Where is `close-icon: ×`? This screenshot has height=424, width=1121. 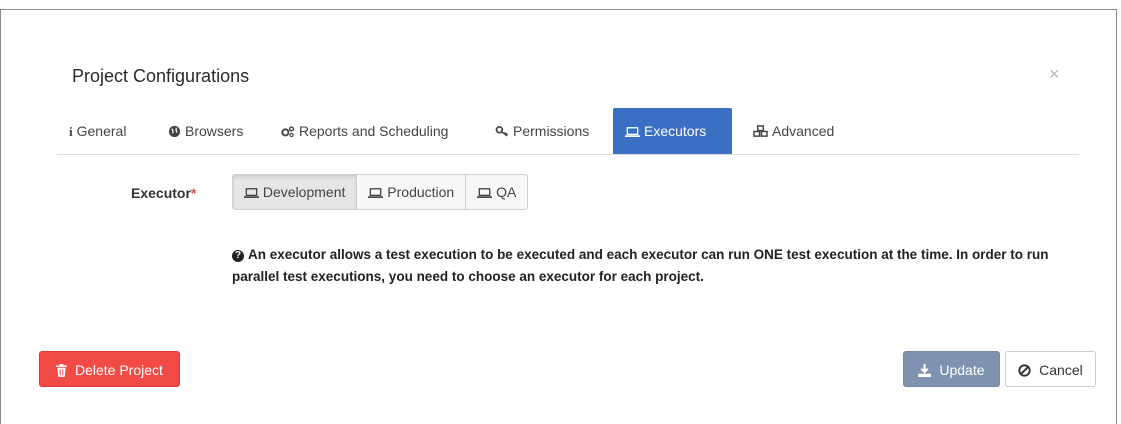 close-icon: × is located at coordinates (1054, 74).